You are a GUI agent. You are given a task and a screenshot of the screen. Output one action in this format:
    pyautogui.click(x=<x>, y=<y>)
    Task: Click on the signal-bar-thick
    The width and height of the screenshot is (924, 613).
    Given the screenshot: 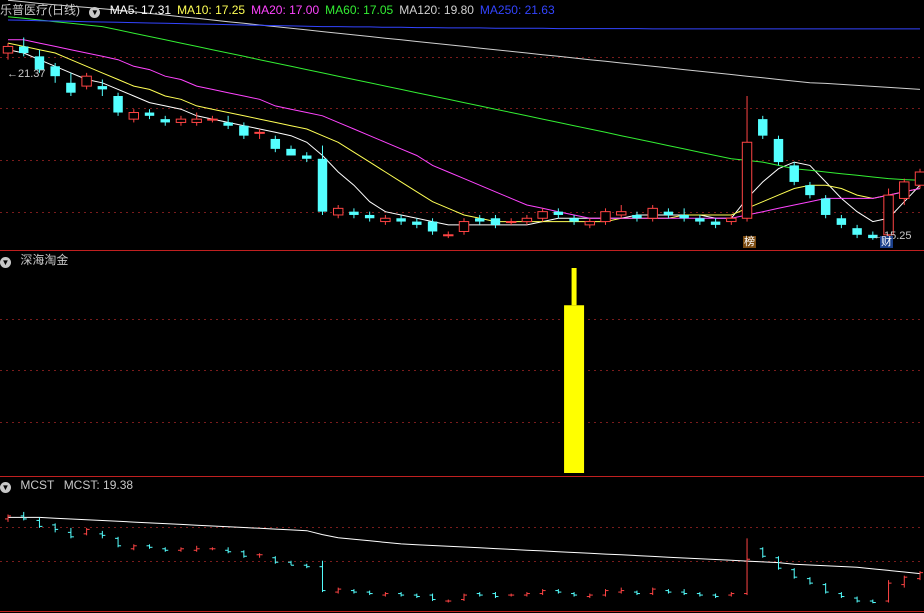 What is the action you would take?
    pyautogui.click(x=574, y=389)
    